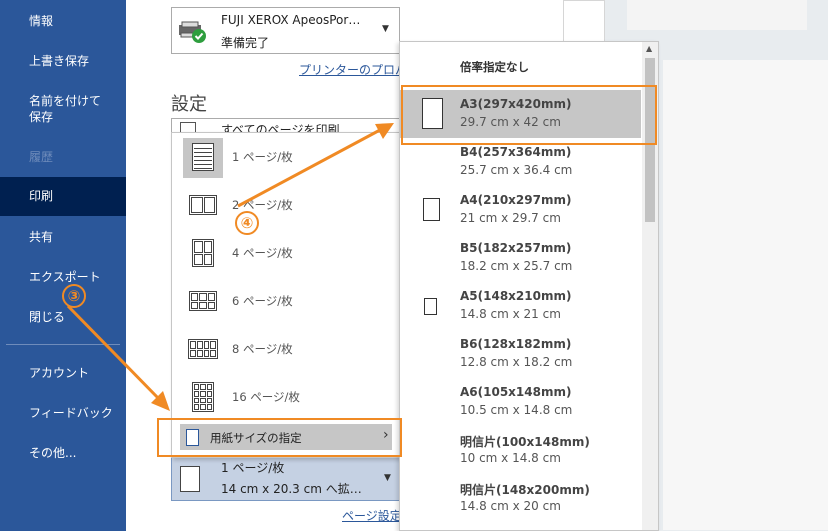 The image size is (828, 531). Describe the element at coordinates (247, 223) in the screenshot. I see `step-4-marker: ④` at that location.